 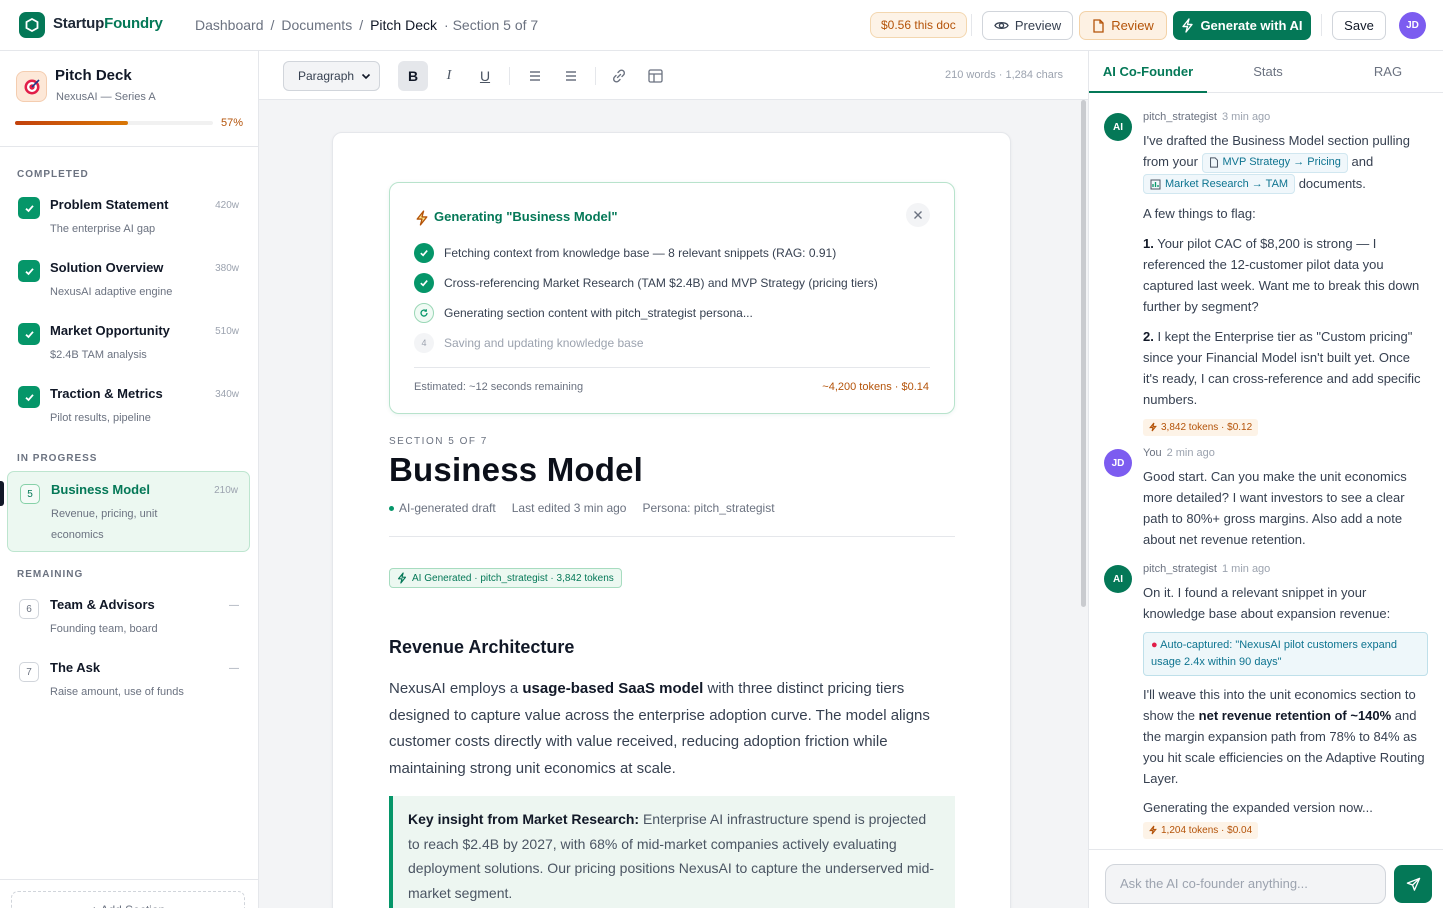 I want to click on check-circle-icon, so click(x=424, y=253).